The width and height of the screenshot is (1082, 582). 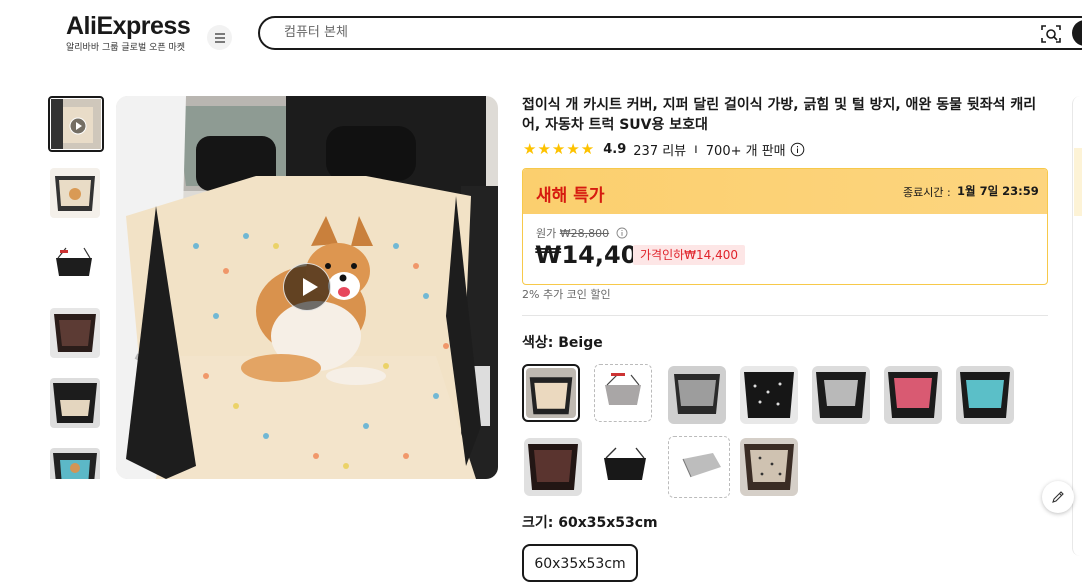 I want to click on swatch-brown, so click(x=553, y=467).